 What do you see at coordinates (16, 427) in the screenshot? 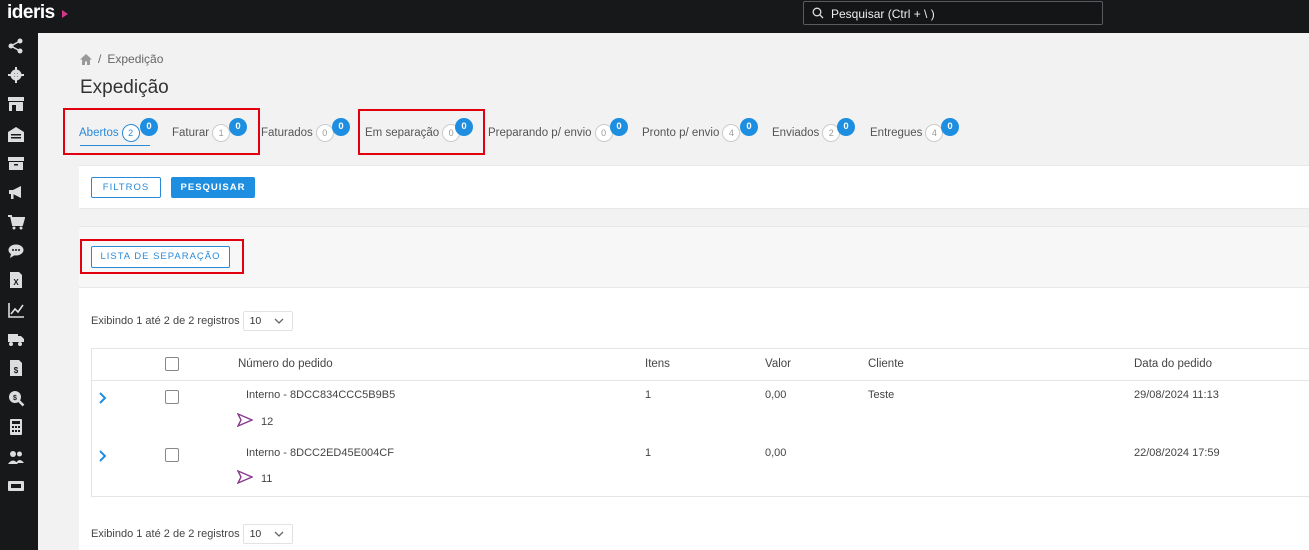
I see `calculator-icon` at bounding box center [16, 427].